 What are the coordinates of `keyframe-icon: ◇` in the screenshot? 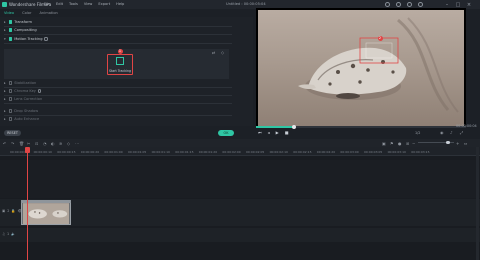 It's located at (222, 52).